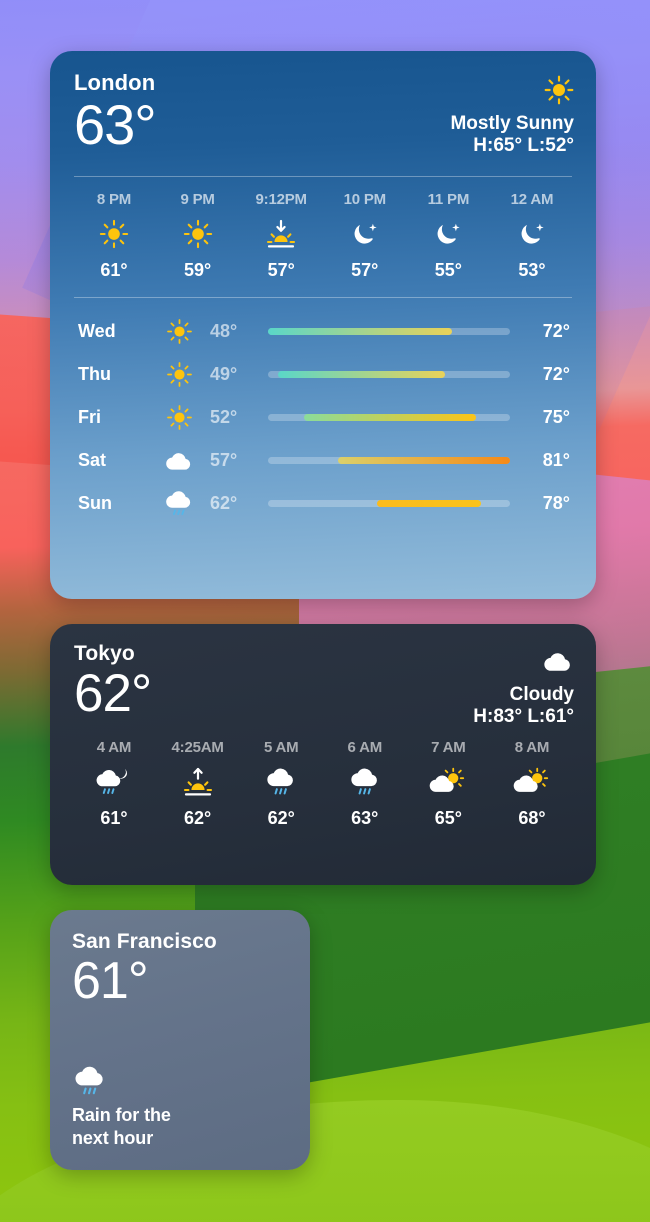  I want to click on day-row: Fri 52° 75°, so click(323, 417).